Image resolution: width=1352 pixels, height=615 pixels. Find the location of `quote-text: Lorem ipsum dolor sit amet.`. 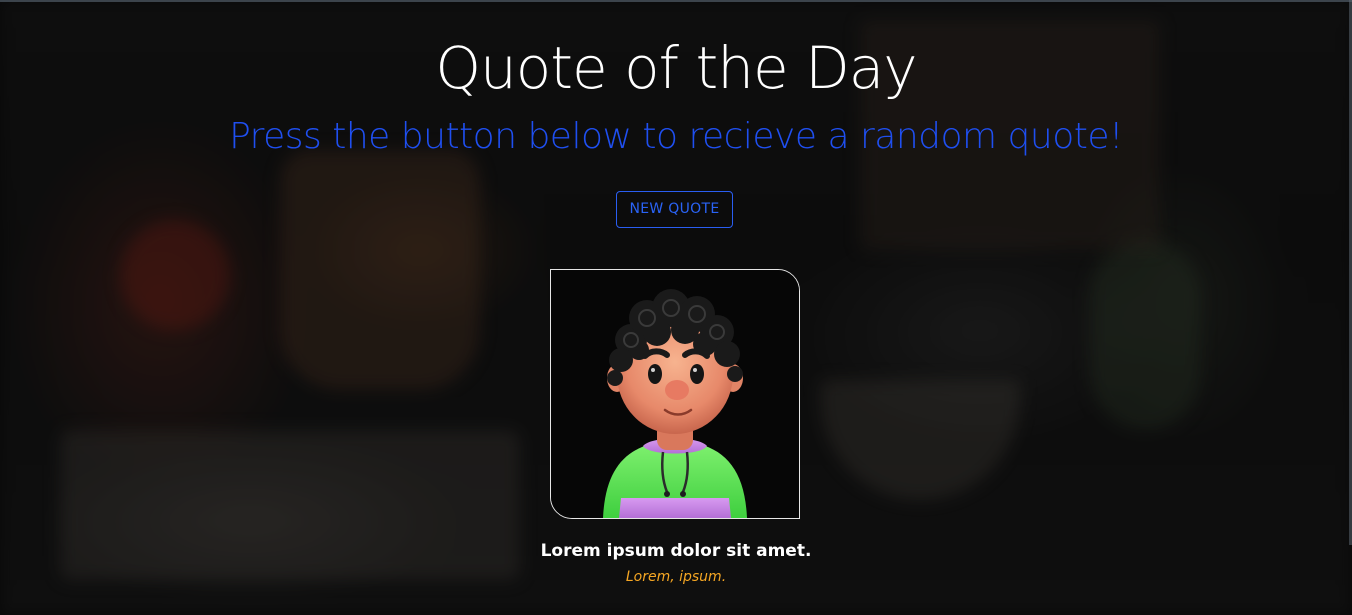

quote-text: Lorem ipsum dolor sit amet. is located at coordinates (676, 551).